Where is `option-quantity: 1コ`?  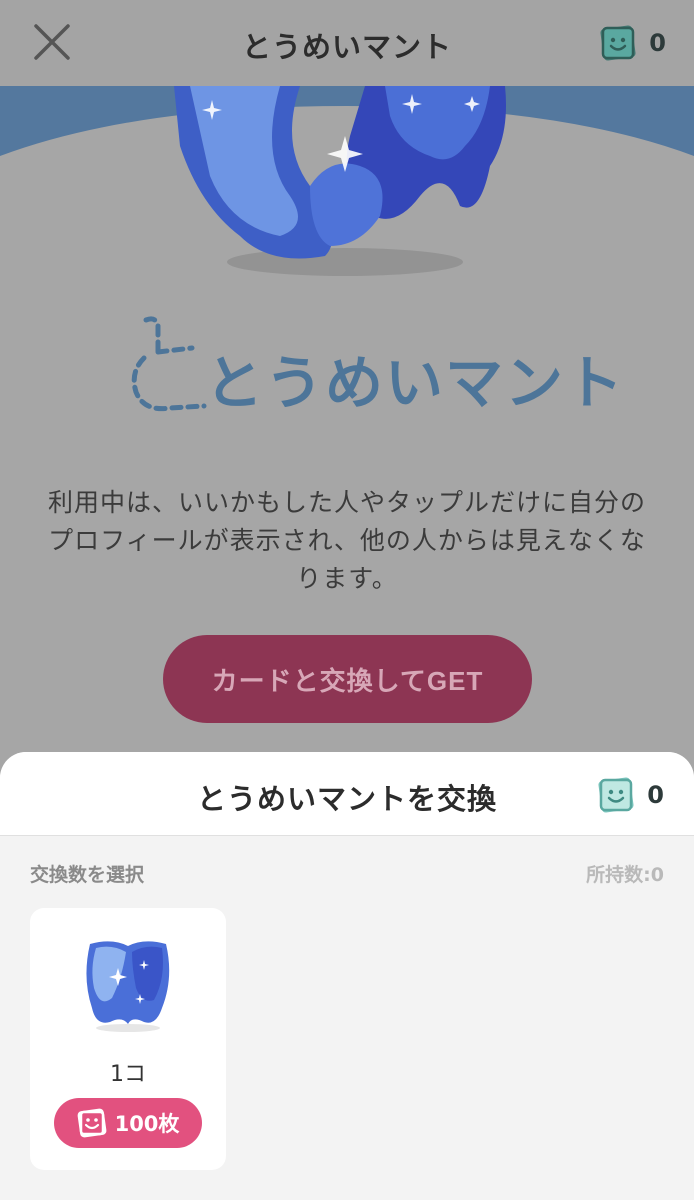 option-quantity: 1コ is located at coordinates (128, 1074).